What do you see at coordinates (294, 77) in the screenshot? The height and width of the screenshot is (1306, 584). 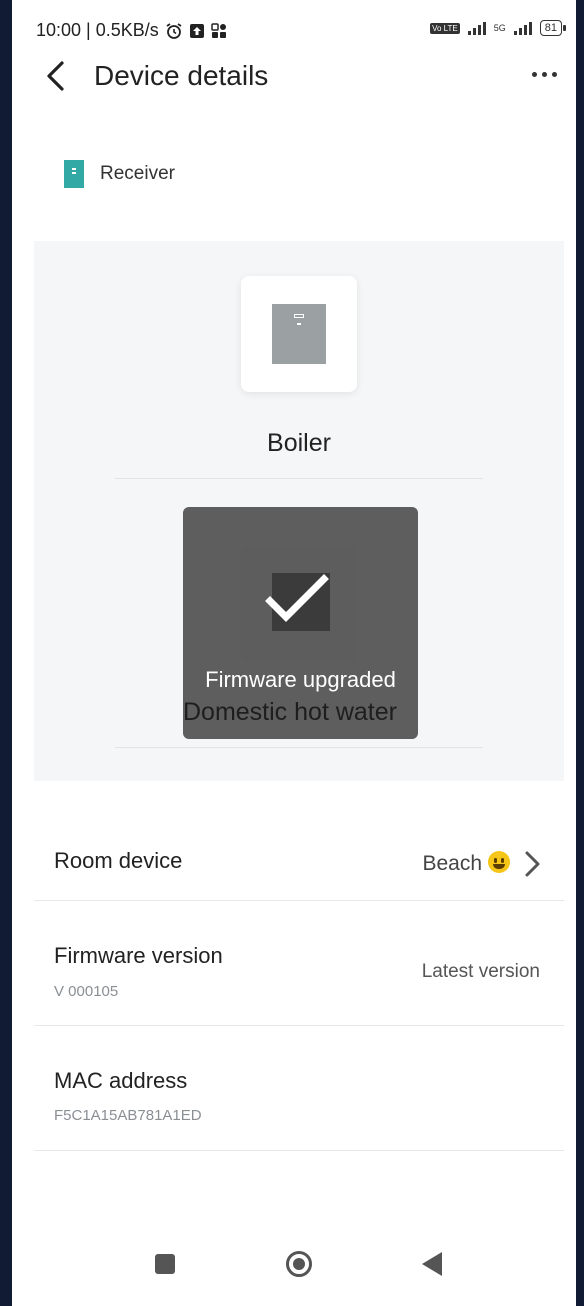 I see `app-header: Device details` at bounding box center [294, 77].